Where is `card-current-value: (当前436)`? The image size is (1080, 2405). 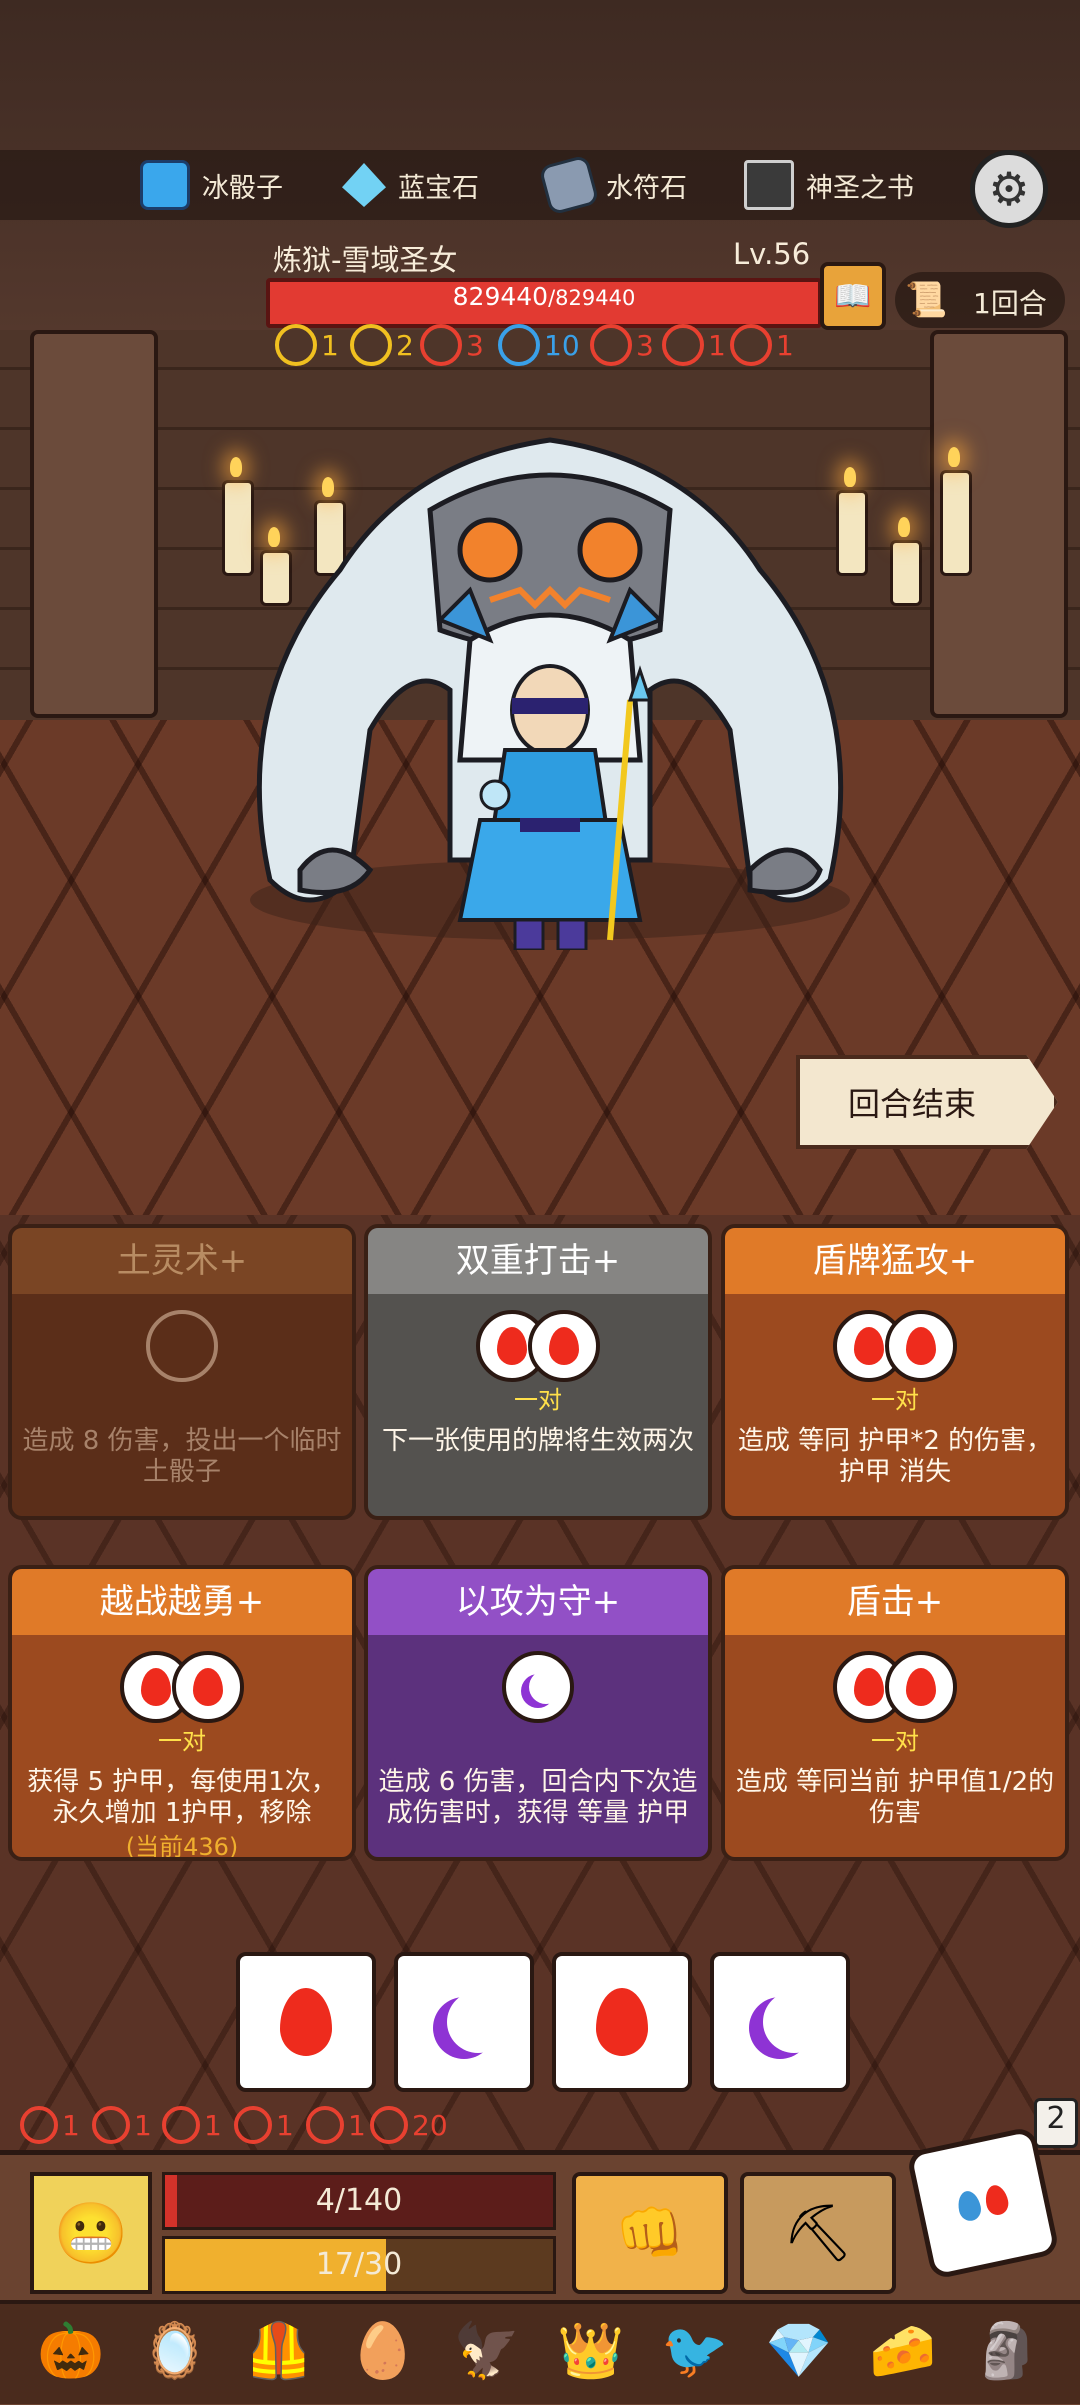
card-current-value: (当前436) is located at coordinates (182, 1847).